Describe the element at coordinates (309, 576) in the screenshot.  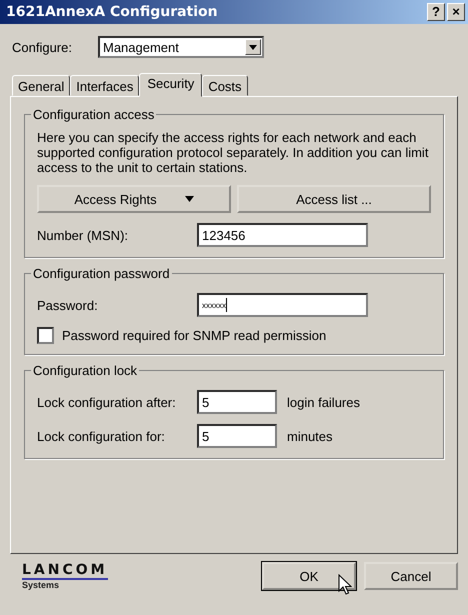
I see `dialog-button: OK` at that location.